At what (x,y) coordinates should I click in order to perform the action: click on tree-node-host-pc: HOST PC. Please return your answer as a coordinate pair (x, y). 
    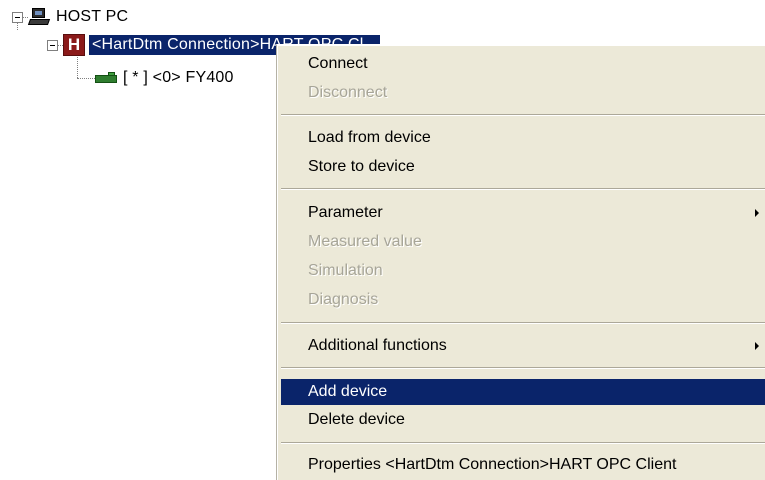
    Looking at the image, I should click on (70, 17).